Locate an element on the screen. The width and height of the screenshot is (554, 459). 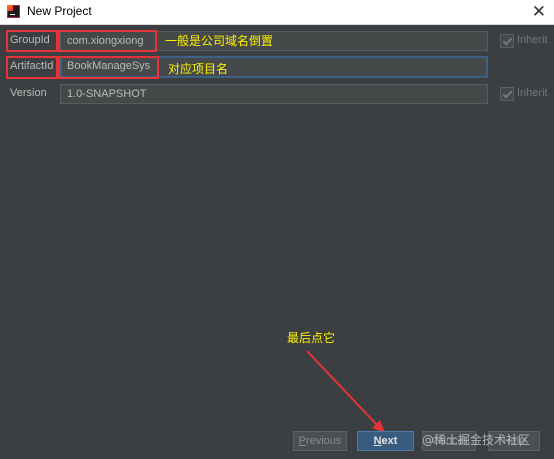
watermark: @稀土掘金技术社区 is located at coordinates (476, 440).